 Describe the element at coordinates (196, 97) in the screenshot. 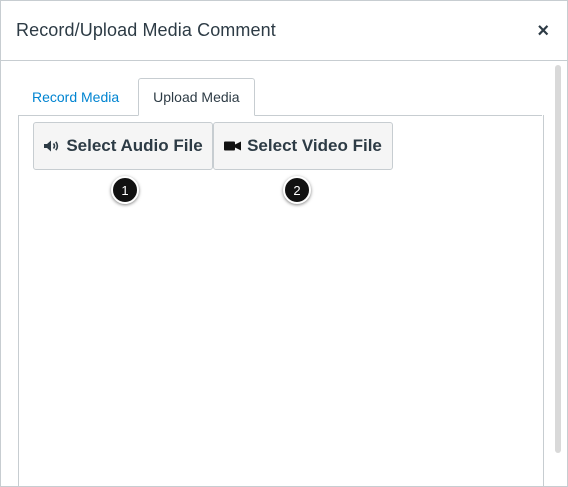

I see `tab-upload-media: Upload Media` at that location.